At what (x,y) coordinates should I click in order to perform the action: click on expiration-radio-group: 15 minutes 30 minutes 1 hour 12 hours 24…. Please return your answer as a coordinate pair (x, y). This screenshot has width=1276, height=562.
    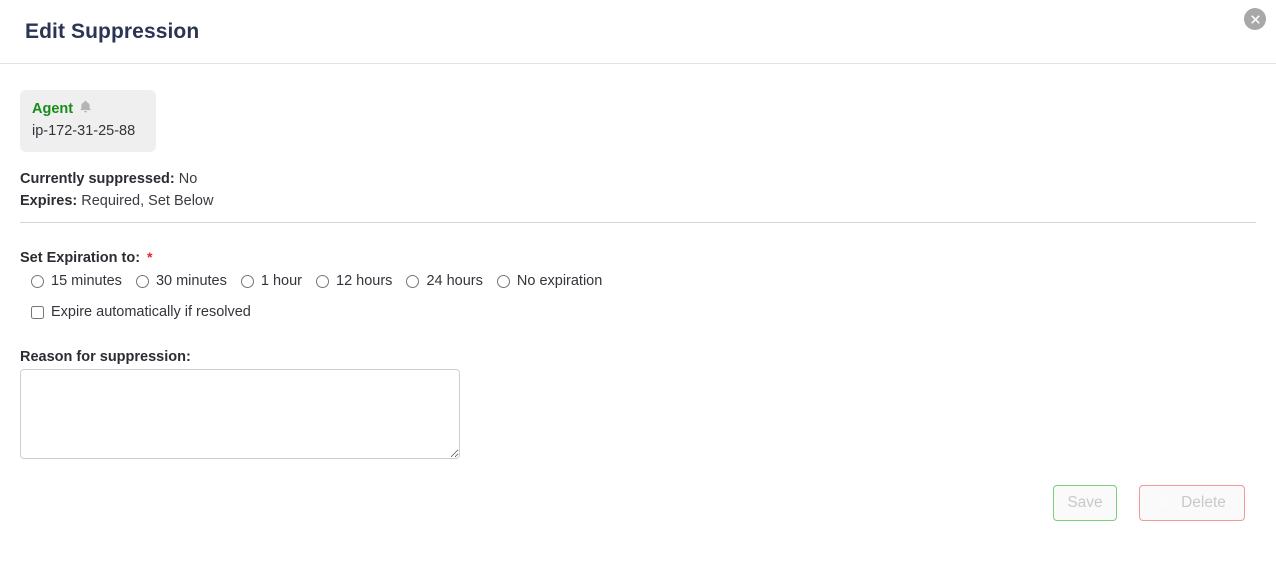
    Looking at the image, I should click on (316, 281).